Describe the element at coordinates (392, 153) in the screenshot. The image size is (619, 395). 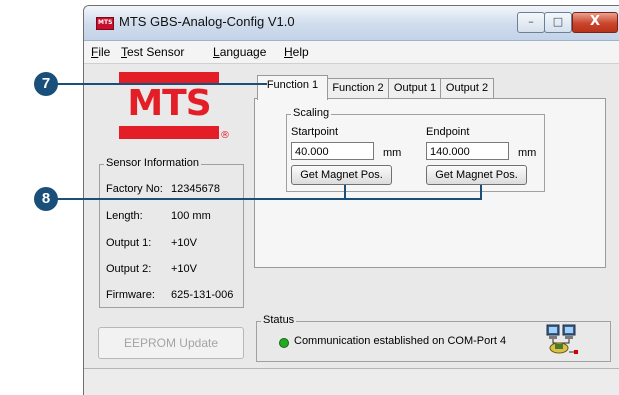
I see `startpoint-unit: mm` at that location.